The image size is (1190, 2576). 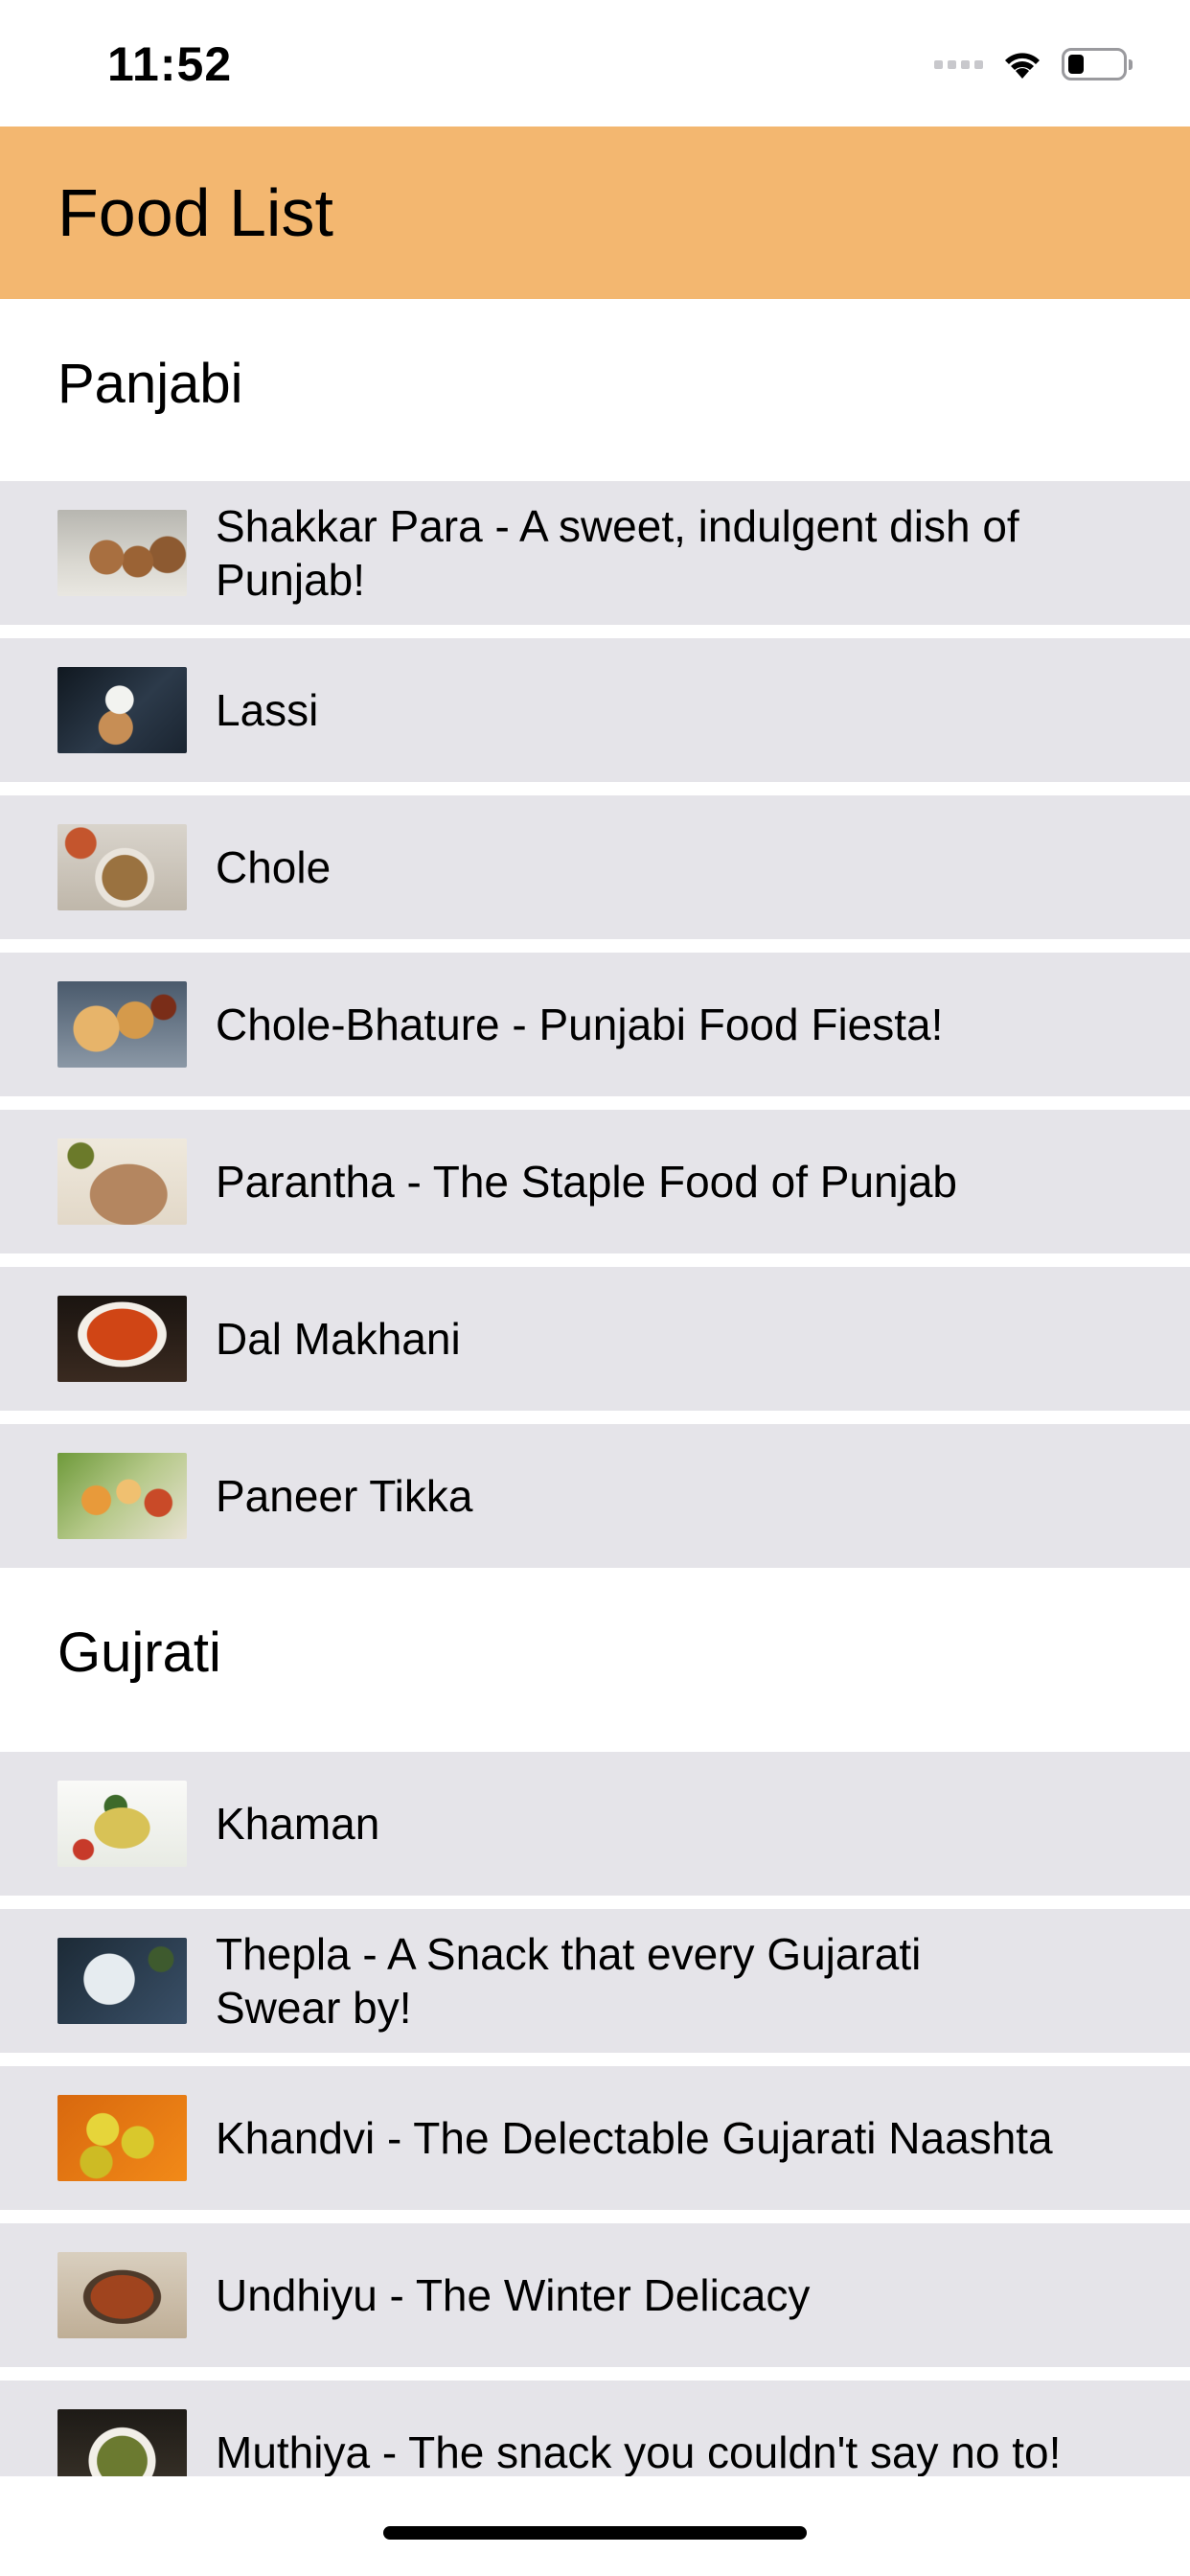 I want to click on list-item-label: Undhiyu - The Winter Delicacy, so click(x=513, y=2295).